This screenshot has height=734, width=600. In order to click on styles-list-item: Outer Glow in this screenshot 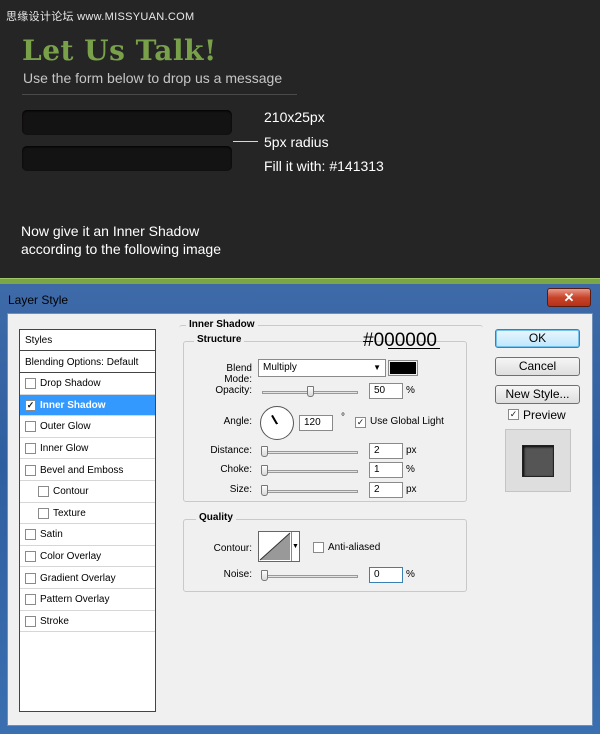, I will do `click(87, 427)`.